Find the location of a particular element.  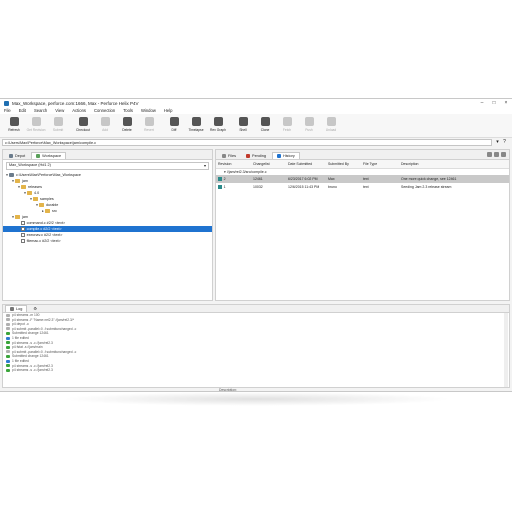

tab-depot: Depot is located at coordinates (17, 156).